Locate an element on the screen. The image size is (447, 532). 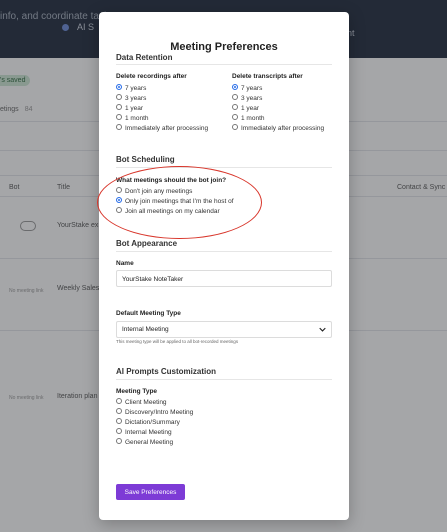
prompt-option-general: General Meeting is located at coordinates (144, 442).